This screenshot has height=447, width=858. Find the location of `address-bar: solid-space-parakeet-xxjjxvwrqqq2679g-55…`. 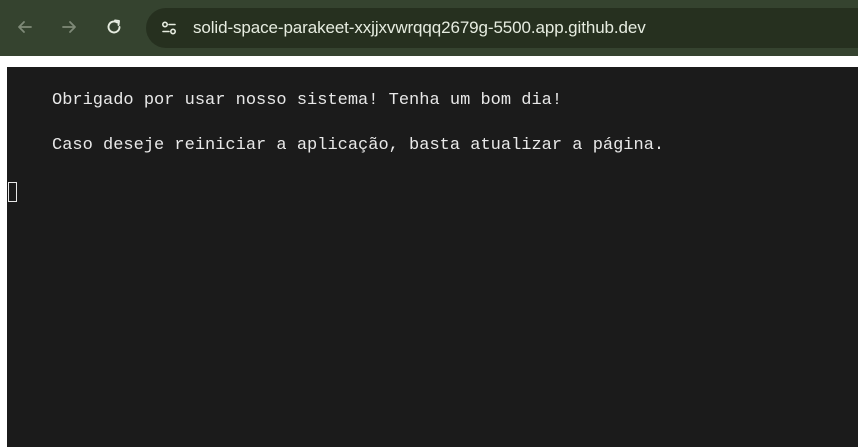

address-bar: solid-space-parakeet-xxjjxvwrqqq2679g-55… is located at coordinates (502, 28).